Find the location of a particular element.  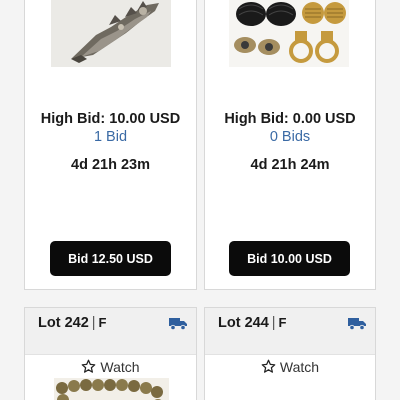

lot-number: Lot 244 is located at coordinates (243, 323).